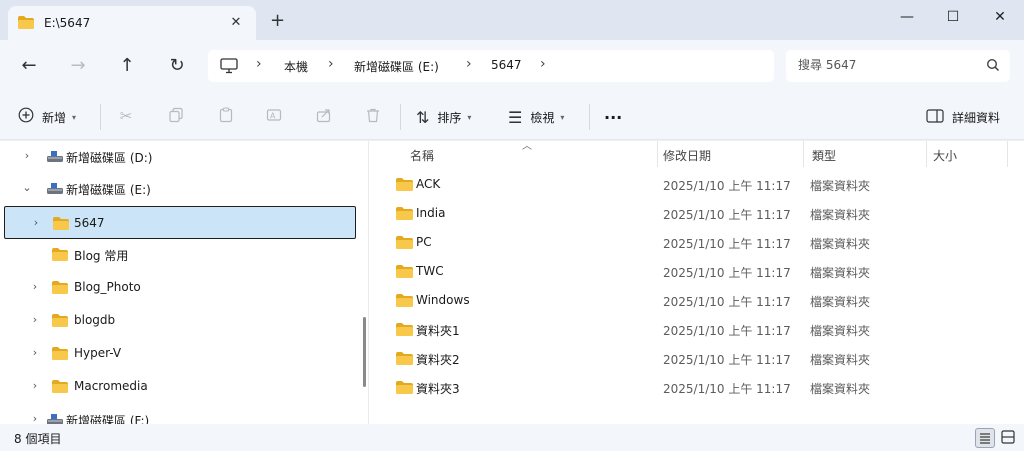 The width and height of the screenshot is (1024, 451). What do you see at coordinates (953, 17) in the screenshot?
I see `maximize-button: ☐` at bounding box center [953, 17].